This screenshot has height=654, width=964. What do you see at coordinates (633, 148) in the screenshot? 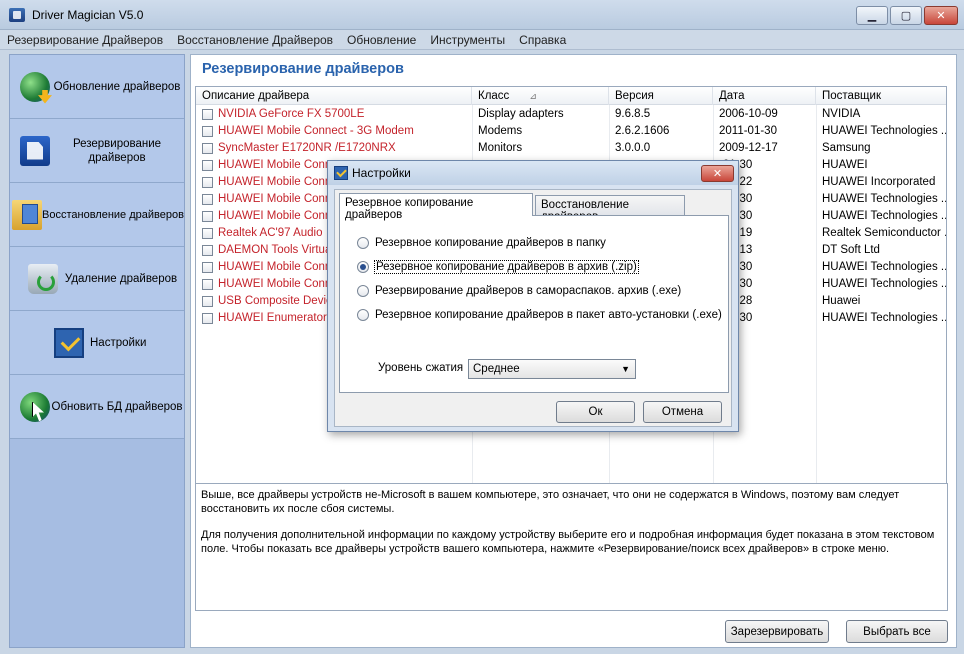
I see `cell-version: 3.0.0.0` at bounding box center [633, 148].